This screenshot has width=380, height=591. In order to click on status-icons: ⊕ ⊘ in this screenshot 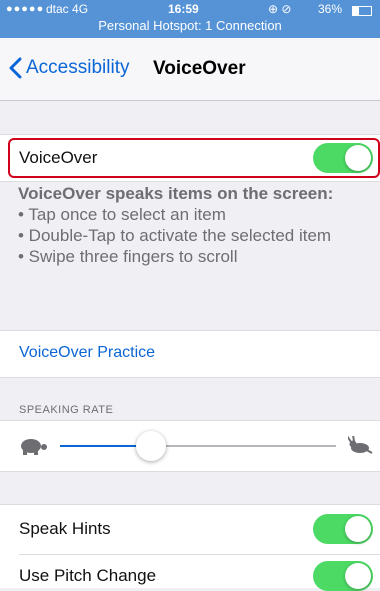, I will do `click(280, 9)`.